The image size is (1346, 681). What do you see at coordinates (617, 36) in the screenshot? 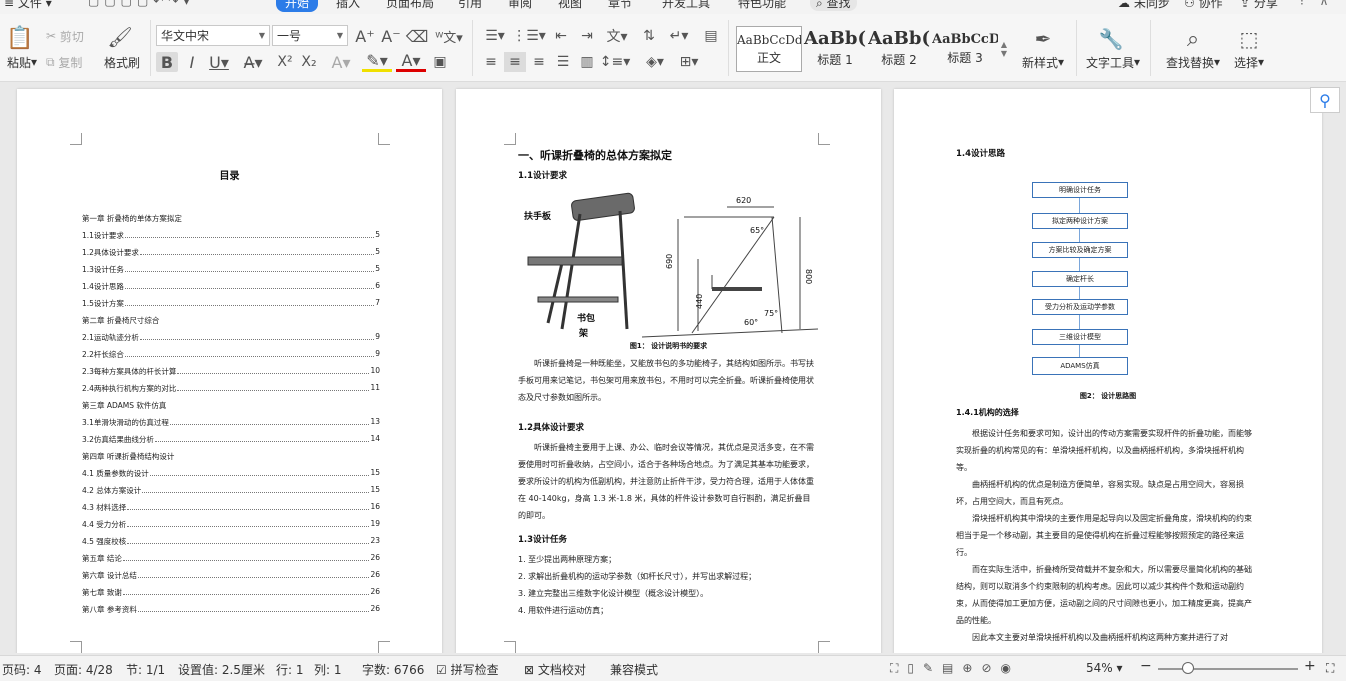
I see `chinese-layout-icon: 文▾` at bounding box center [617, 36].